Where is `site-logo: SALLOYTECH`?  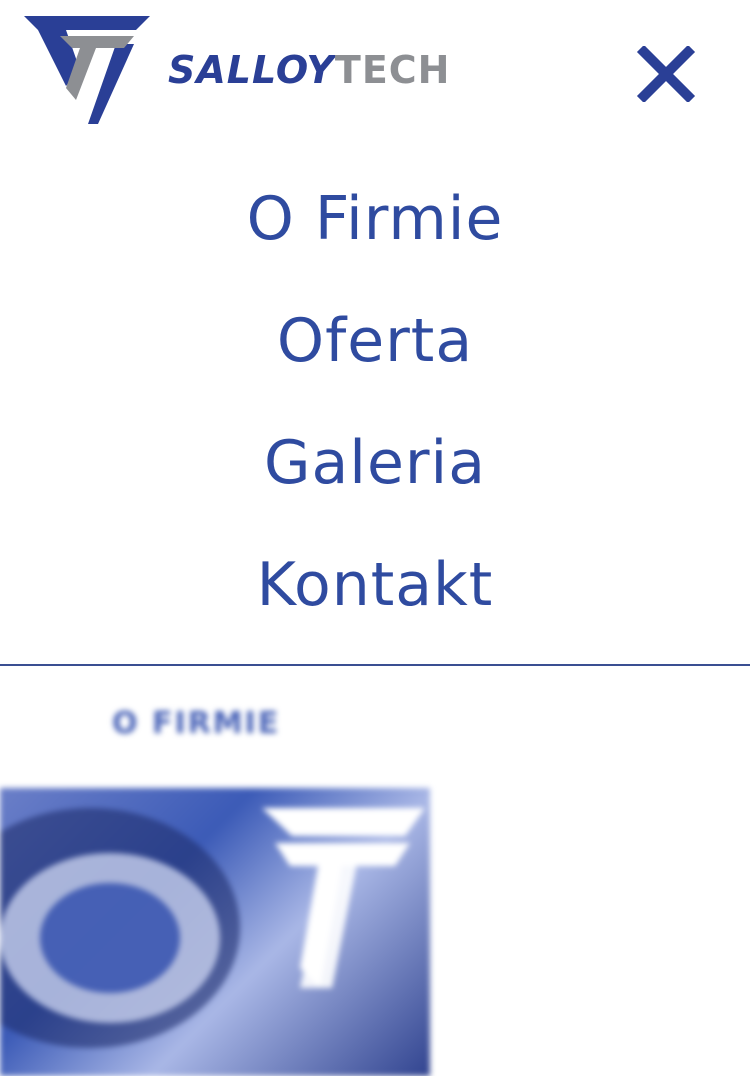
site-logo: SALLOYTECH is located at coordinates (237, 72).